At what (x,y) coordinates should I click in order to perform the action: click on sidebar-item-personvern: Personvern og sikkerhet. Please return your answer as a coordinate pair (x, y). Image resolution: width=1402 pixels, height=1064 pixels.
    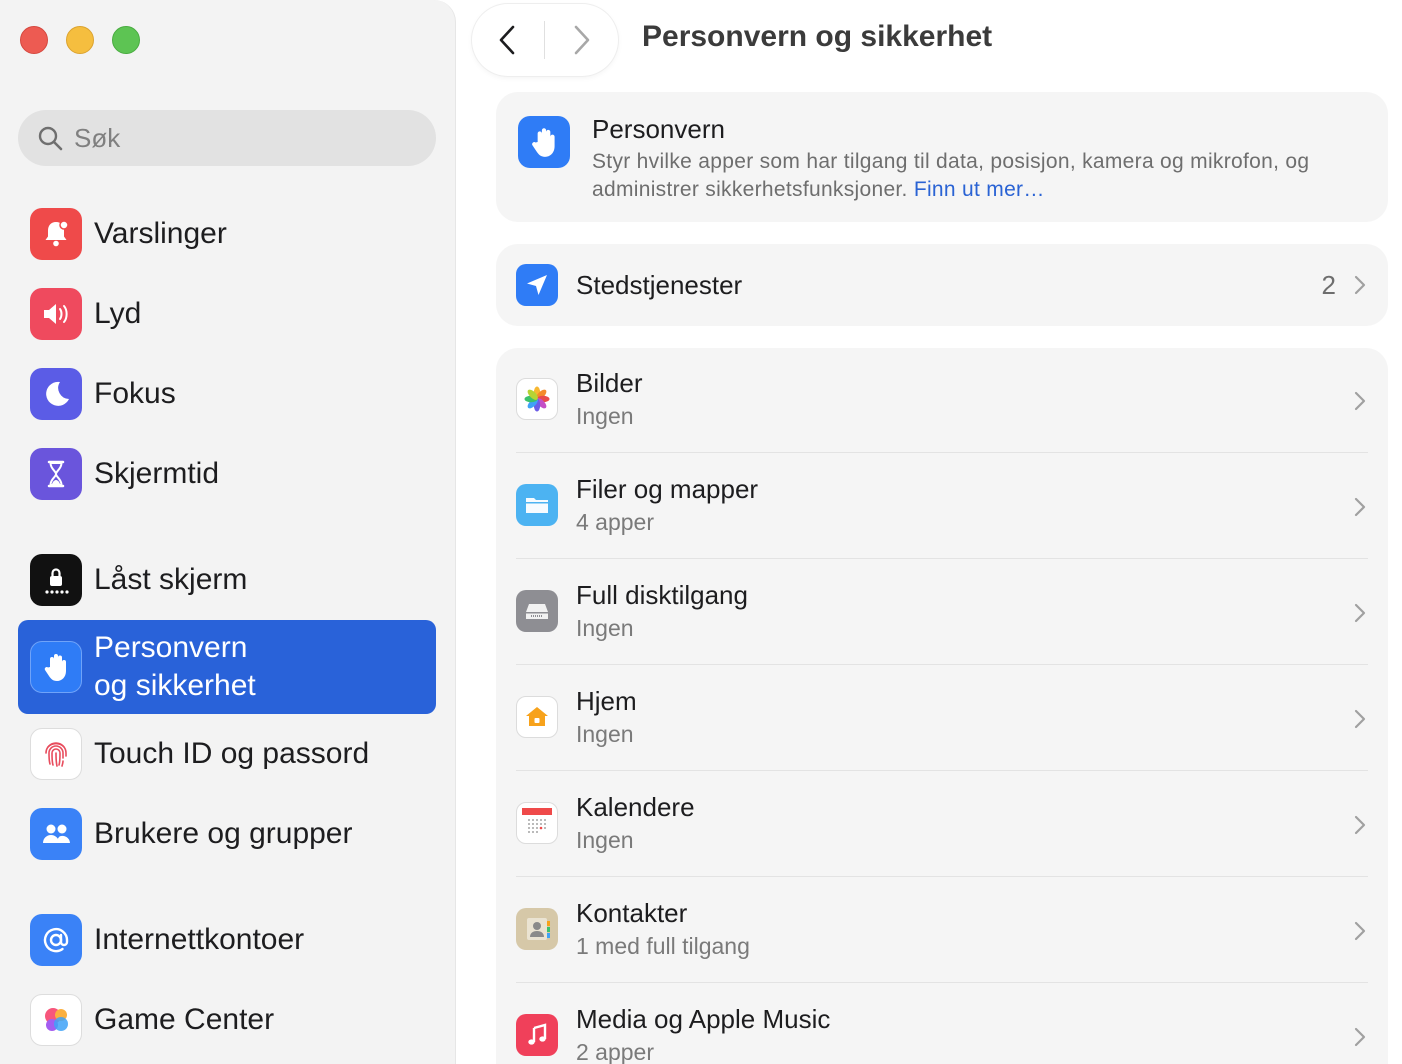
    Looking at the image, I should click on (227, 667).